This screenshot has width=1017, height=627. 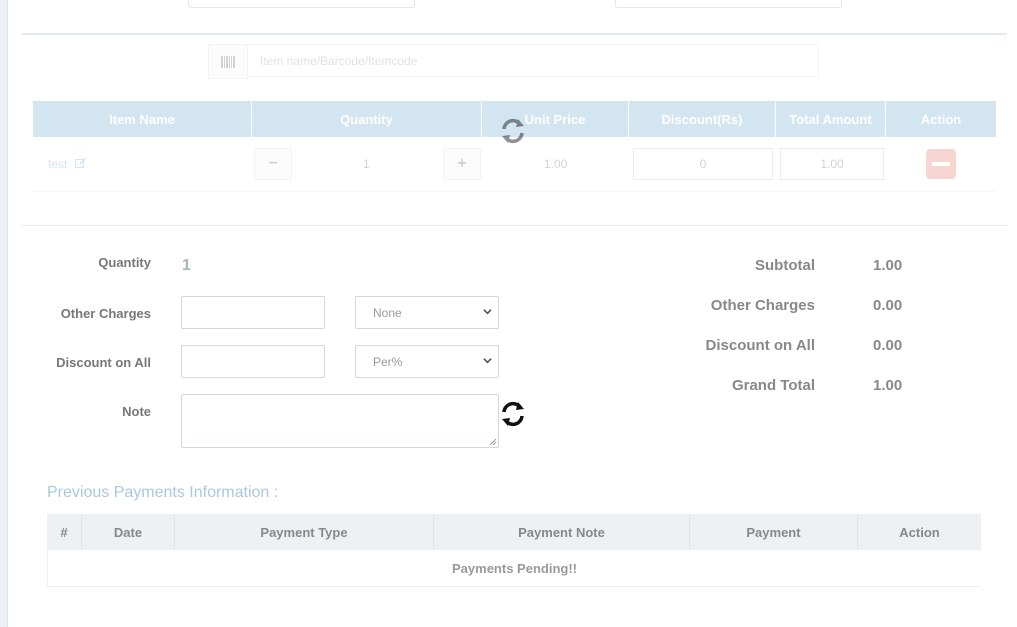 I want to click on discount-total-value: 0.00, so click(x=888, y=345).